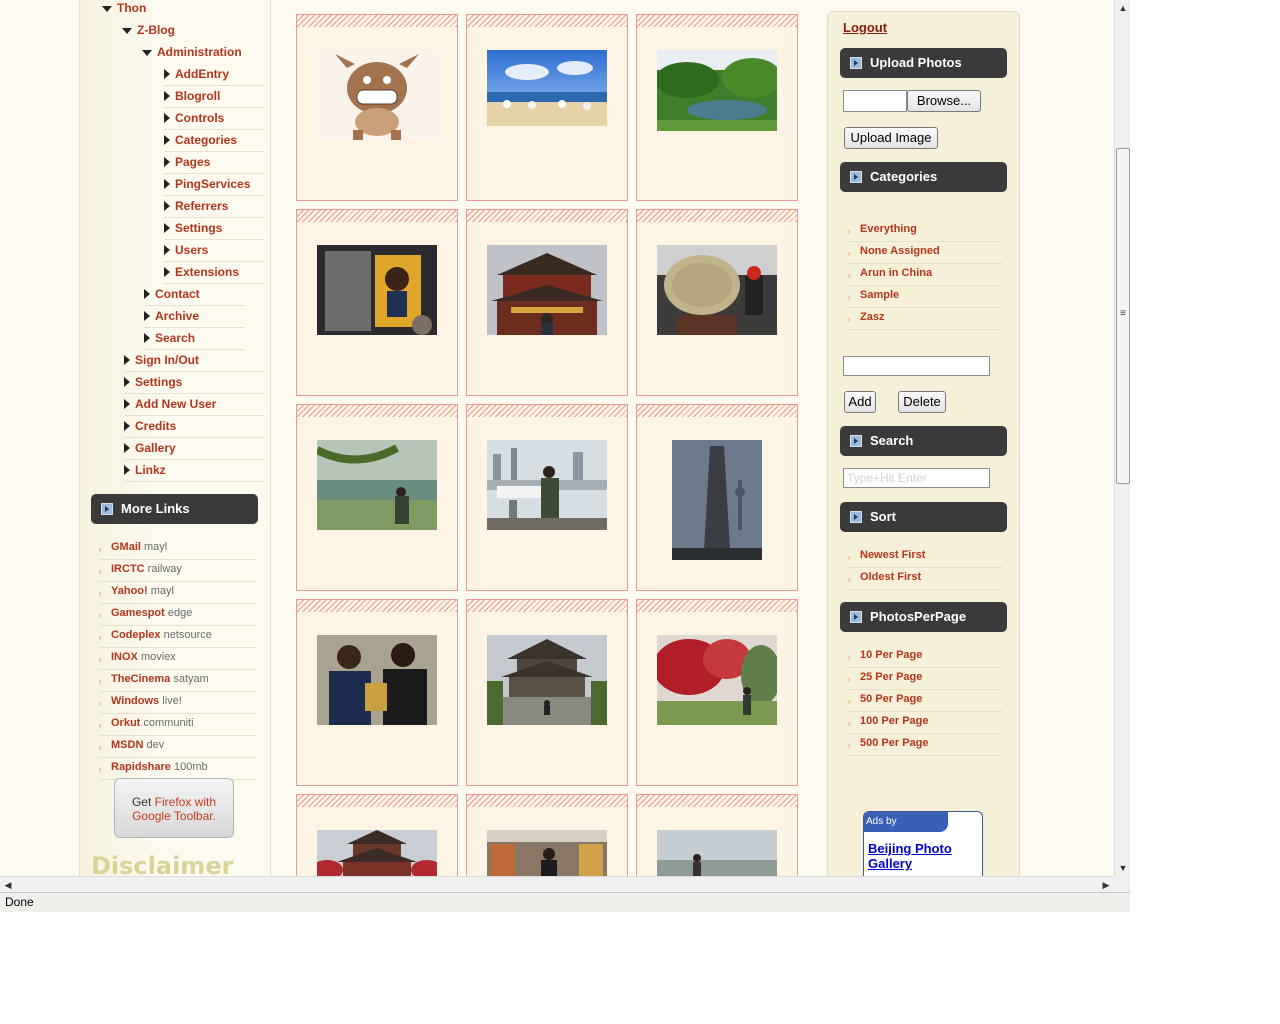 This screenshot has width=1280, height=1024. Describe the element at coordinates (377, 485) in the screenshot. I see `photo-riverside` at that location.